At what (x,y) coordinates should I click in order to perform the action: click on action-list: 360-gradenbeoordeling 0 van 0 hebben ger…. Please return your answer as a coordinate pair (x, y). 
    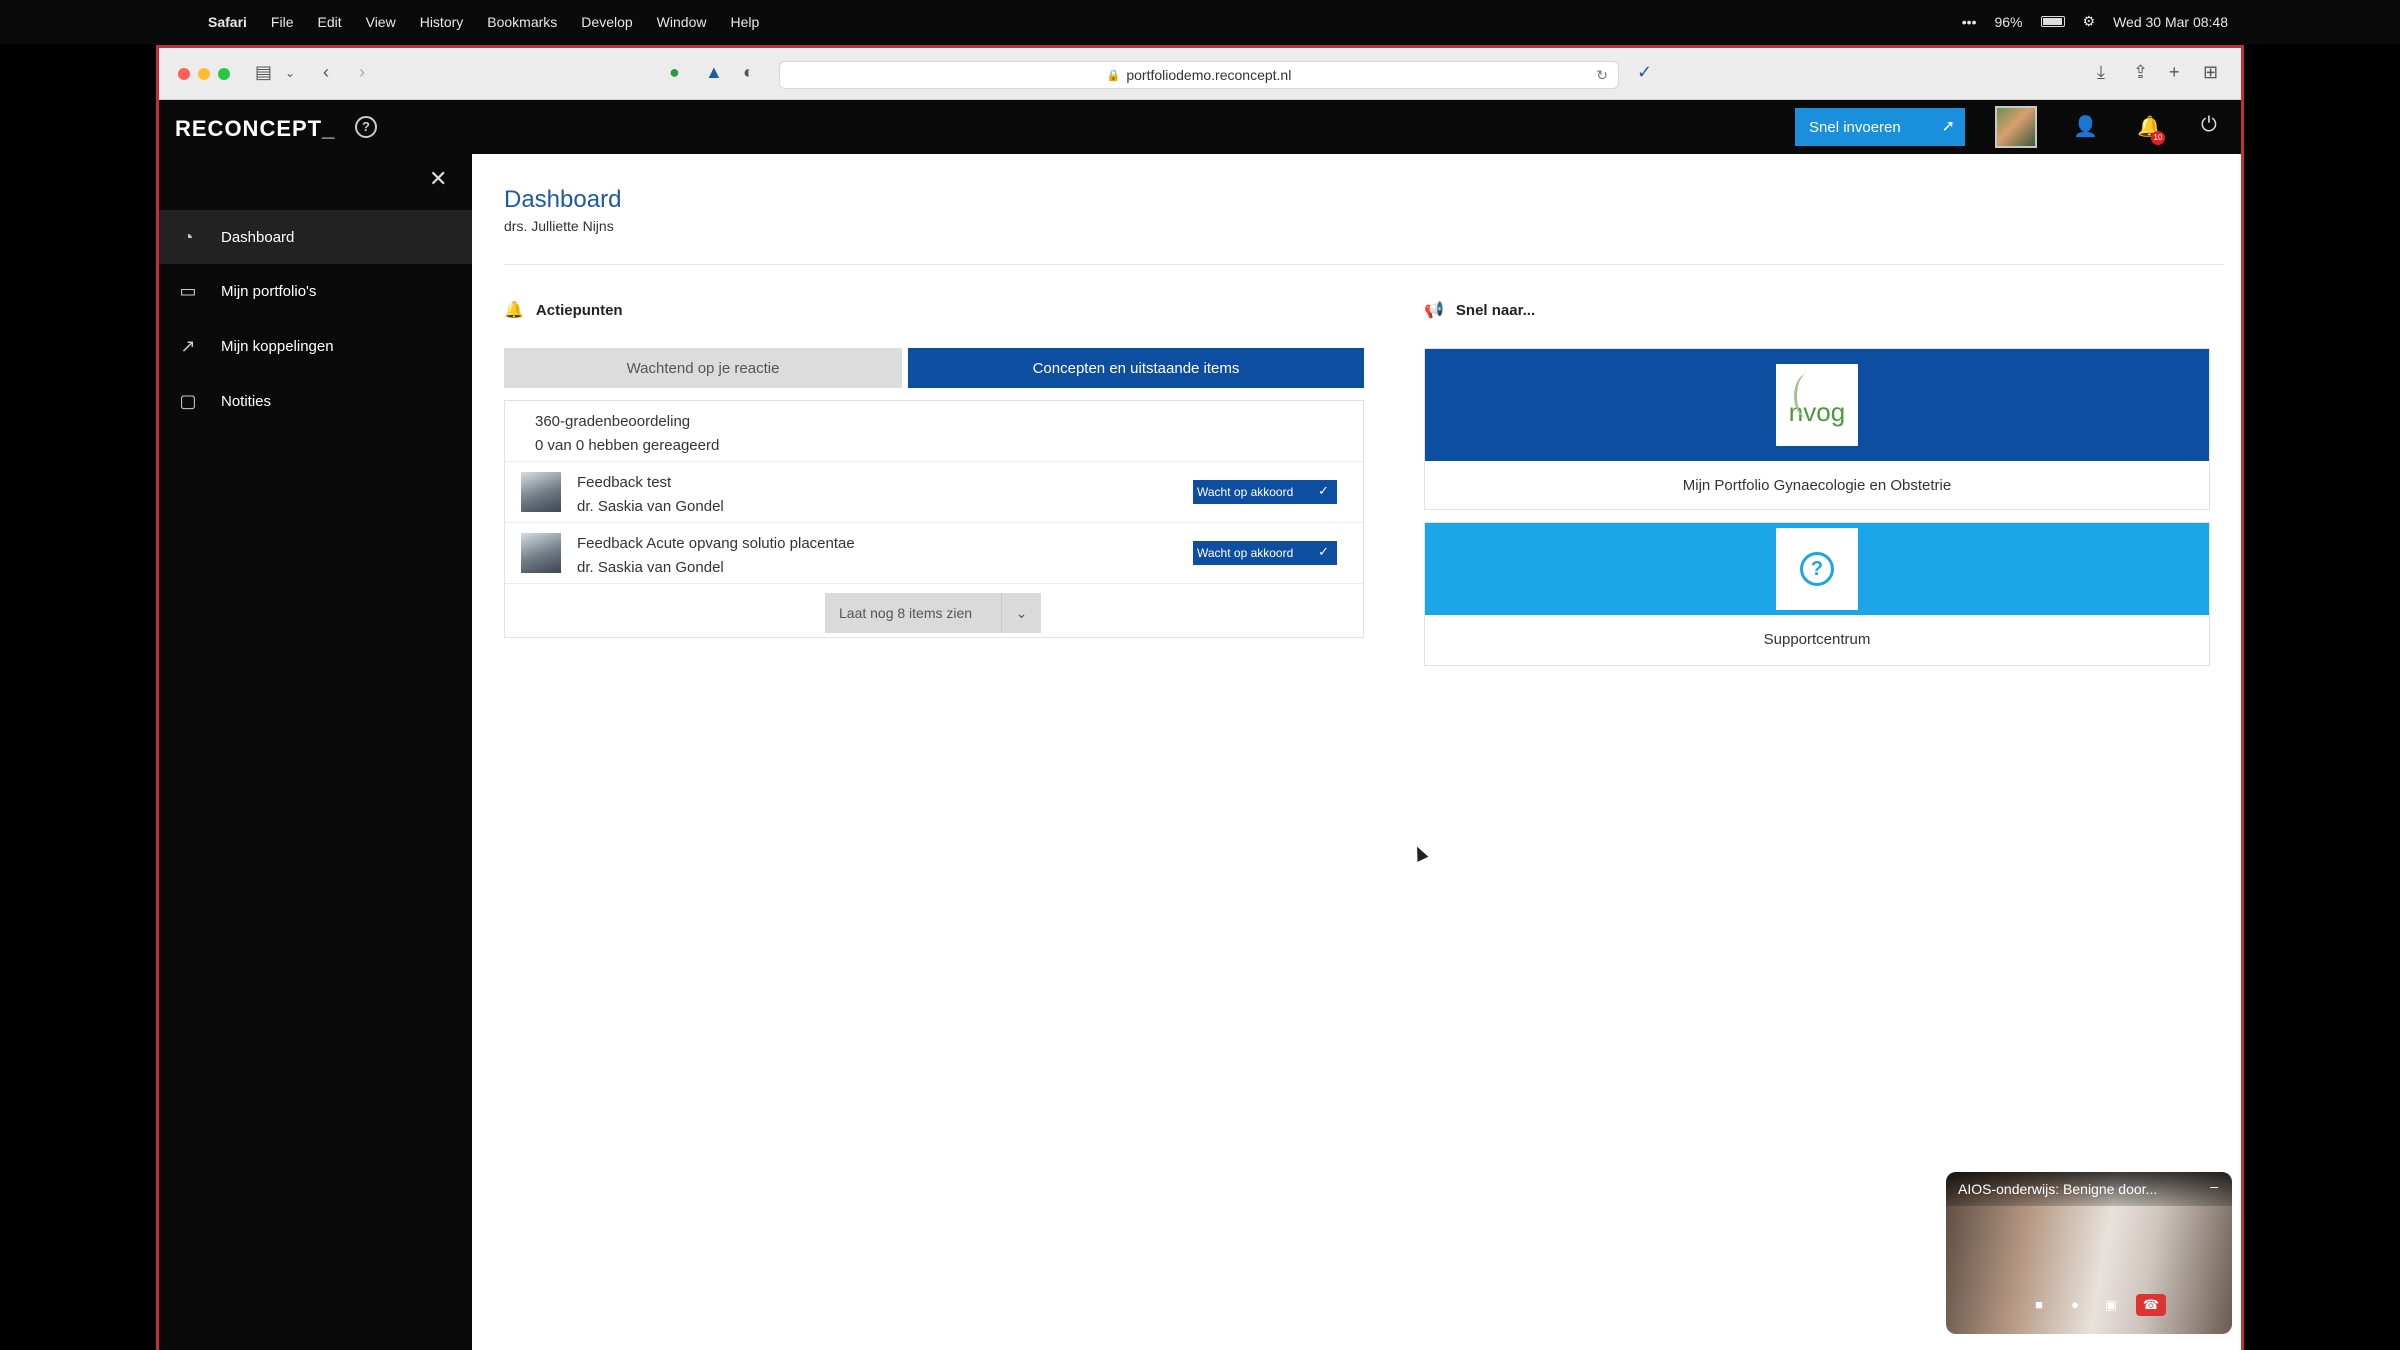
    Looking at the image, I should click on (934, 519).